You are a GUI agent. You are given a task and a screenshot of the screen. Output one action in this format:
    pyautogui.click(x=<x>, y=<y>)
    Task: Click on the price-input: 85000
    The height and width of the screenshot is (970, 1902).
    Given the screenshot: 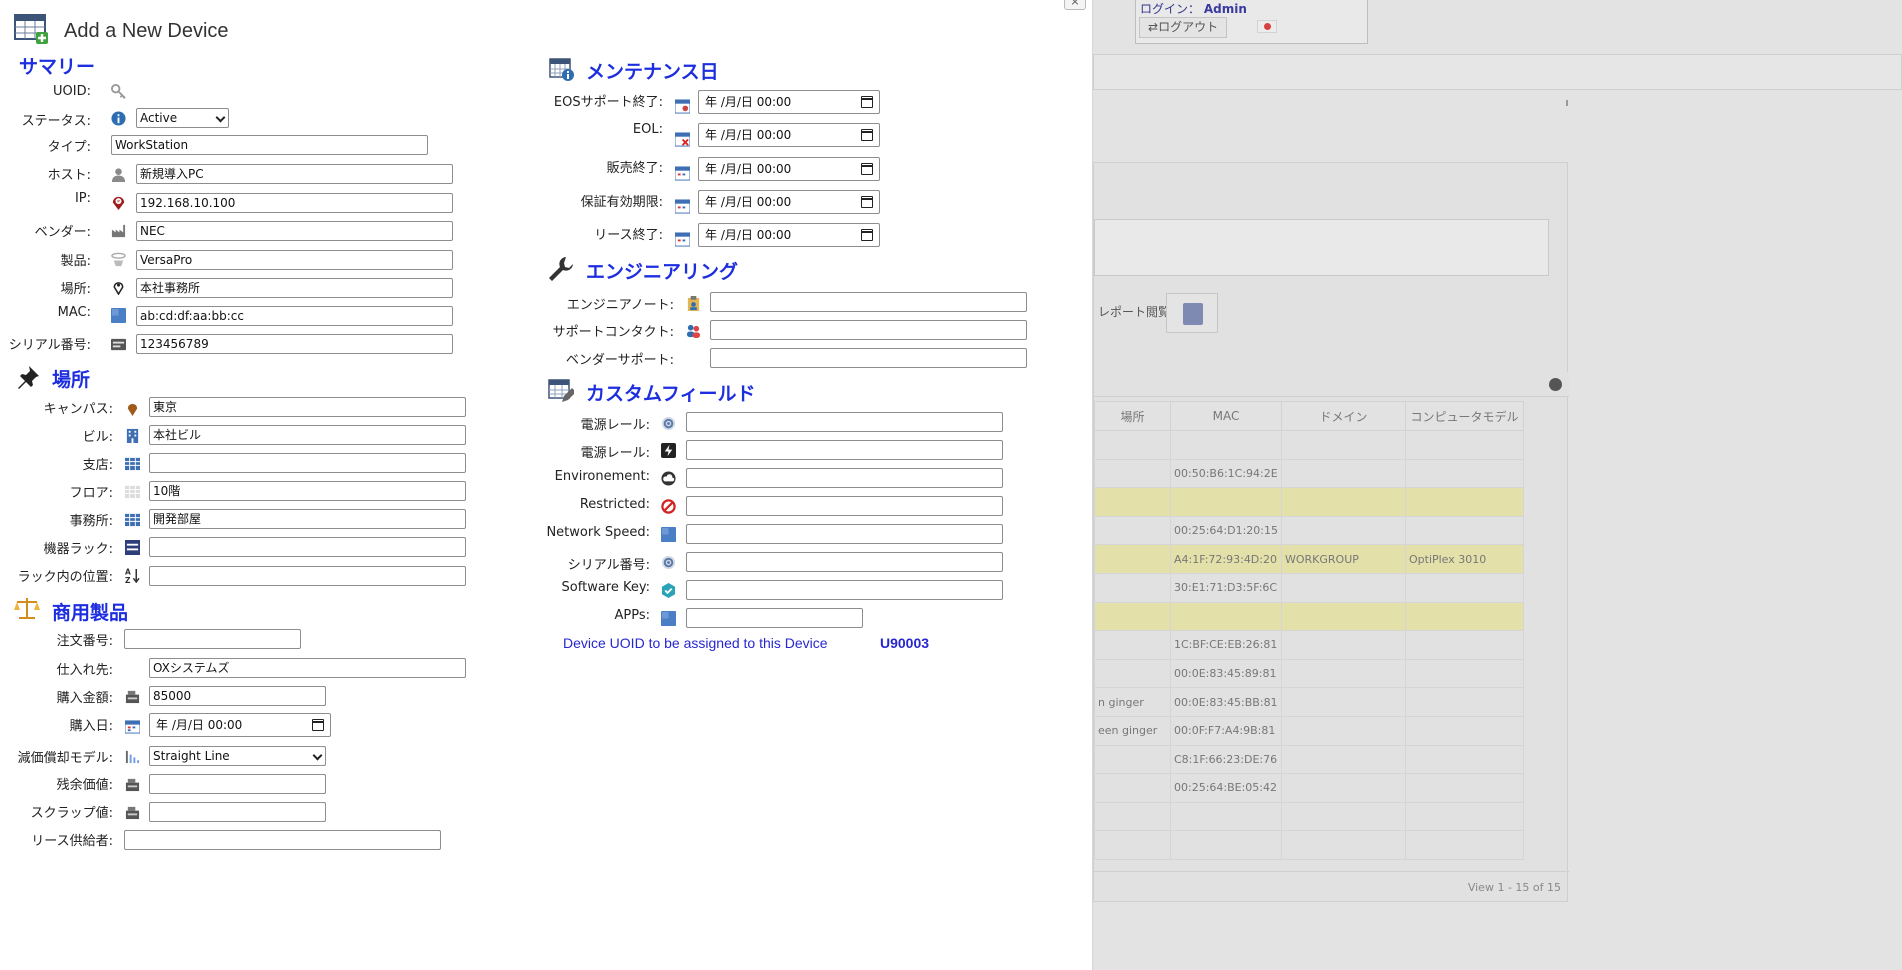 What is the action you would take?
    pyautogui.click(x=237, y=696)
    